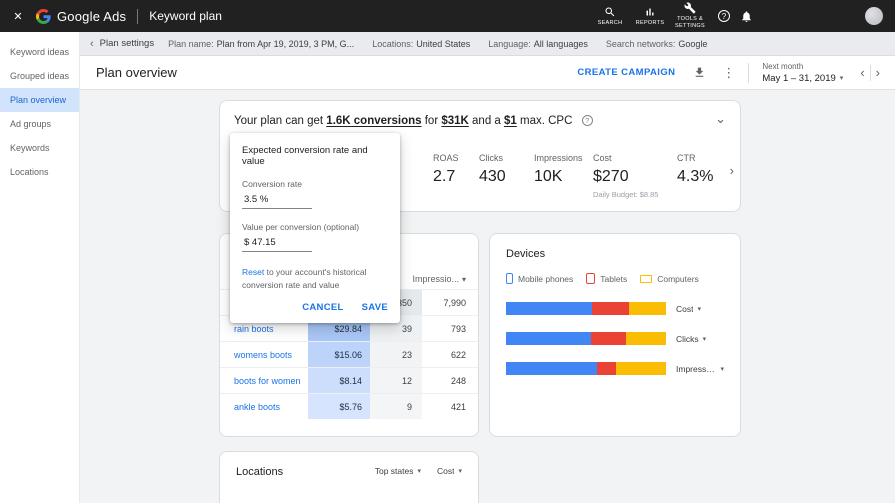 The image size is (895, 503). What do you see at coordinates (650, 12) in the screenshot?
I see `reports-icon` at bounding box center [650, 12].